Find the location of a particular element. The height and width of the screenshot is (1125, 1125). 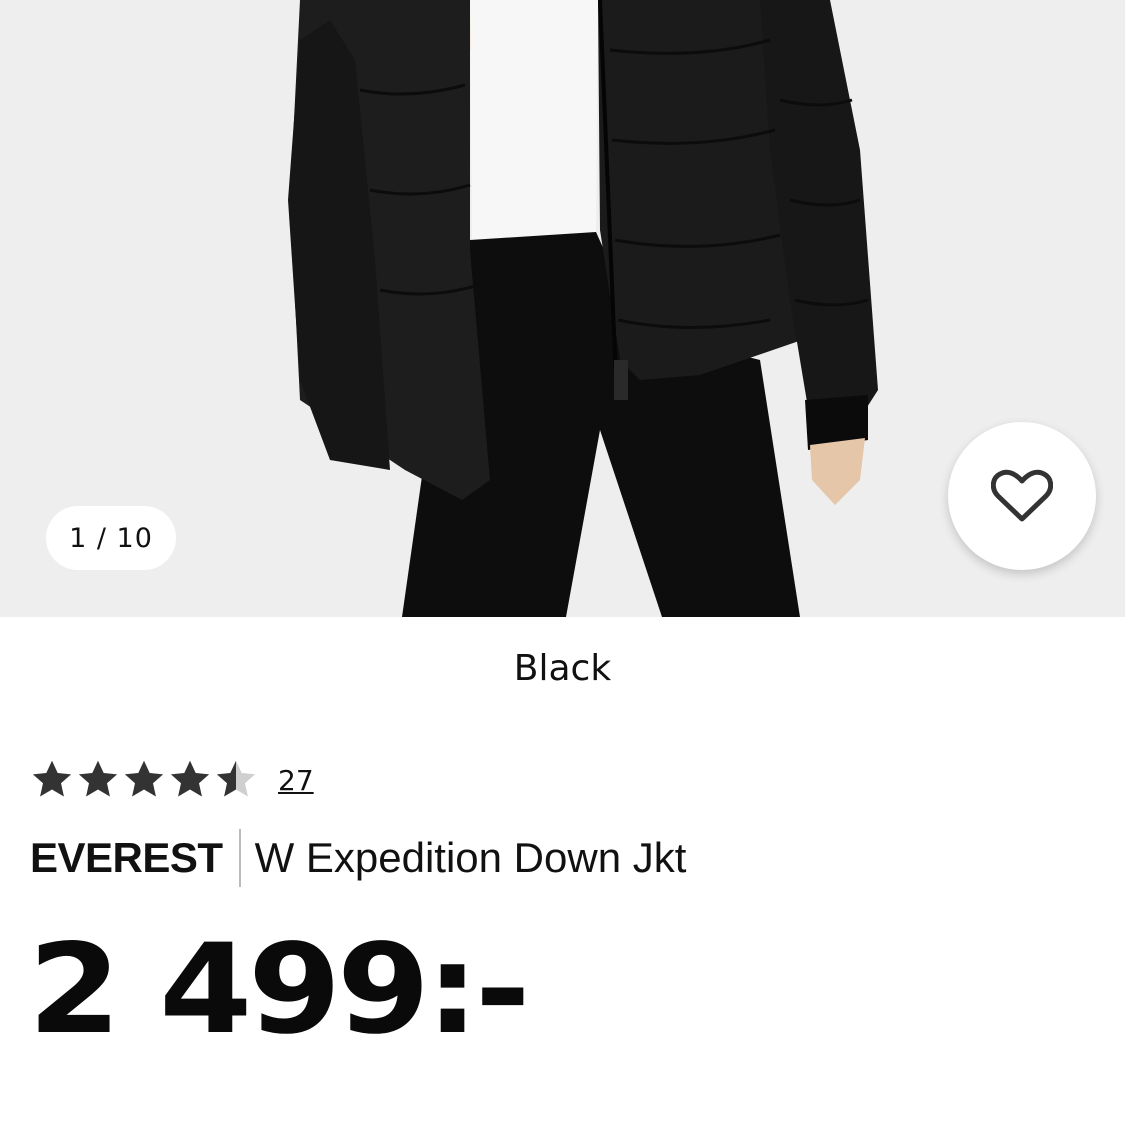

product-price: 2 499:- is located at coordinates (279, 990).